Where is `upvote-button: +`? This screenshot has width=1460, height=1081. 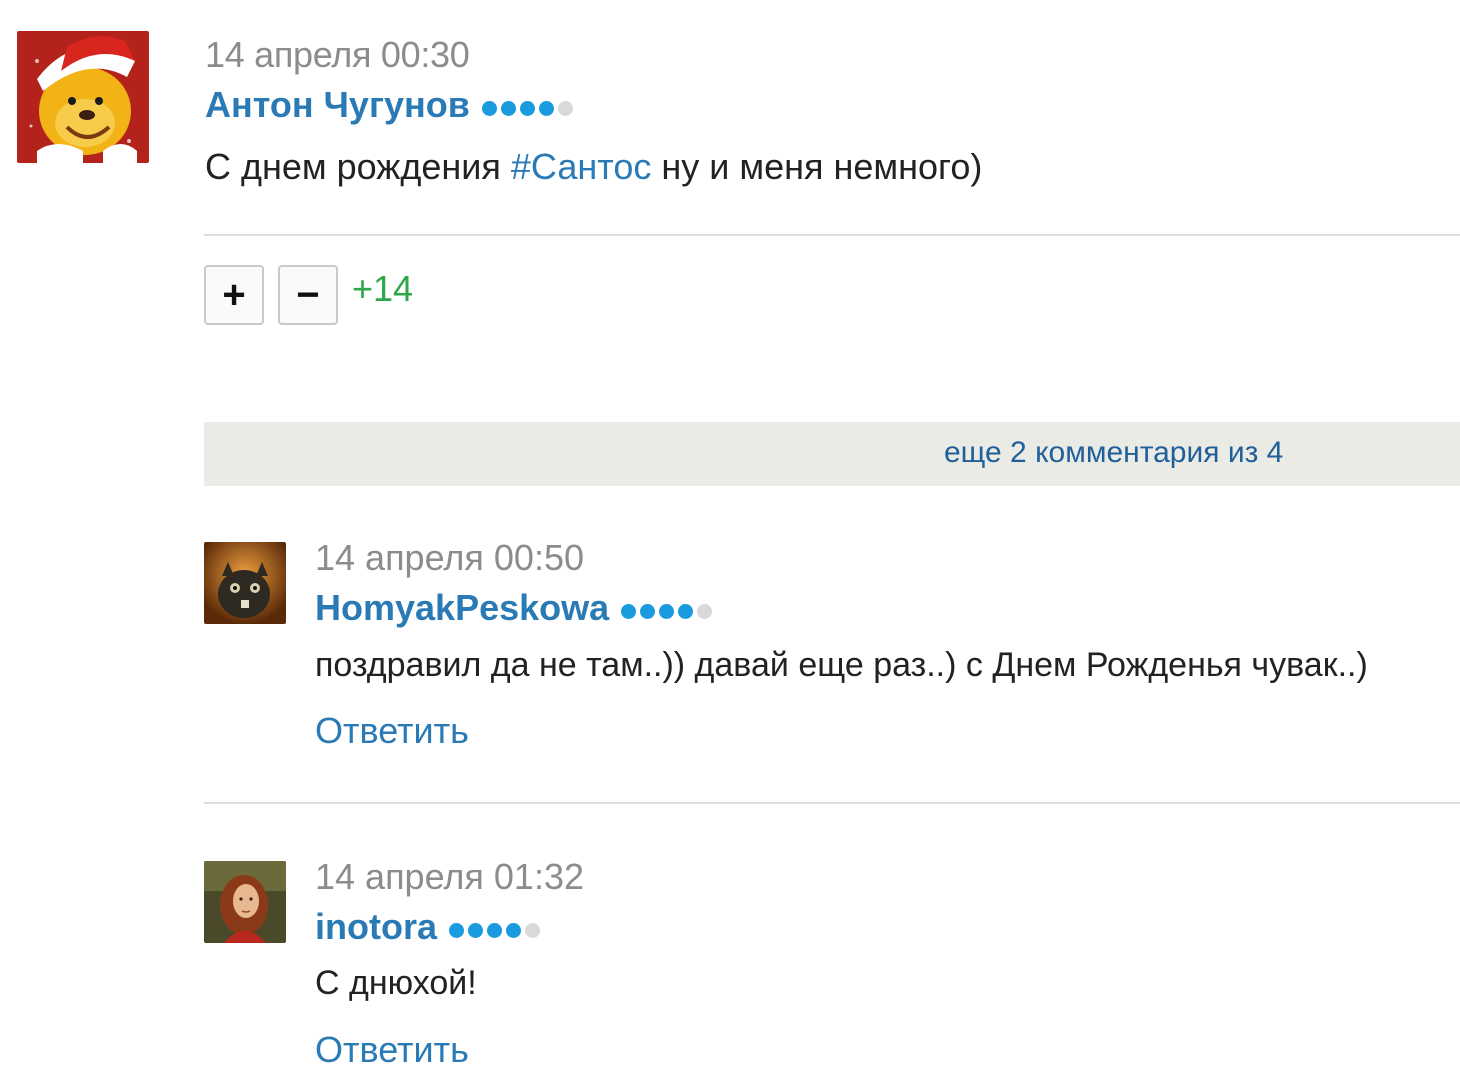 upvote-button: + is located at coordinates (234, 295).